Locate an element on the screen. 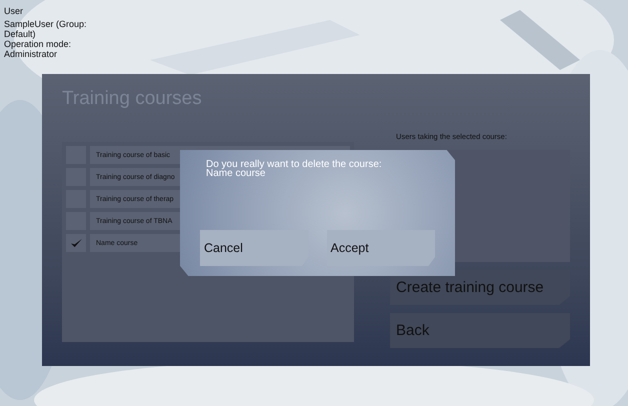 The image size is (628, 406). user-label: User is located at coordinates (14, 11).